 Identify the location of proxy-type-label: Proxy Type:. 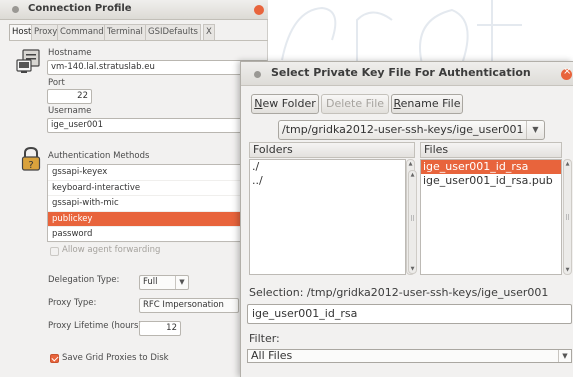
(72, 303).